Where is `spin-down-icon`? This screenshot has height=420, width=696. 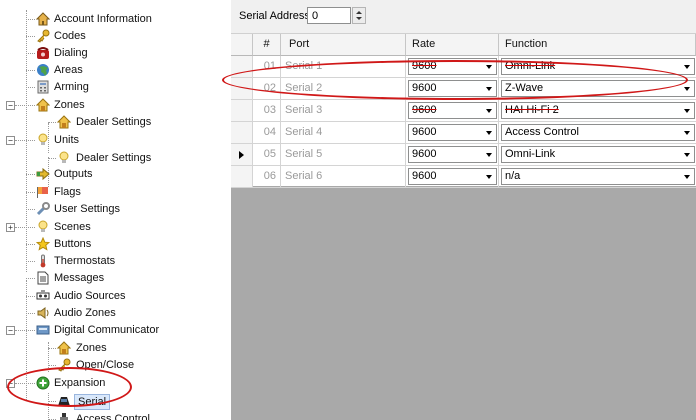 spin-down-icon is located at coordinates (359, 18).